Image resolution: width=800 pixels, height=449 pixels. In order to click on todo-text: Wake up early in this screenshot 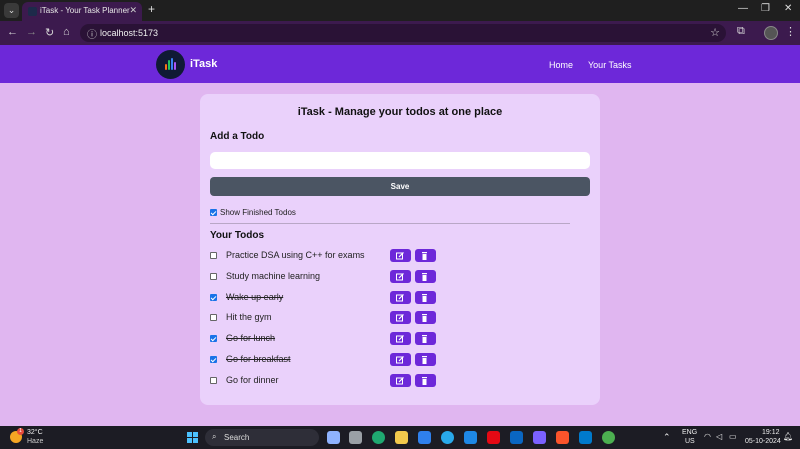, I will do `click(255, 296)`.